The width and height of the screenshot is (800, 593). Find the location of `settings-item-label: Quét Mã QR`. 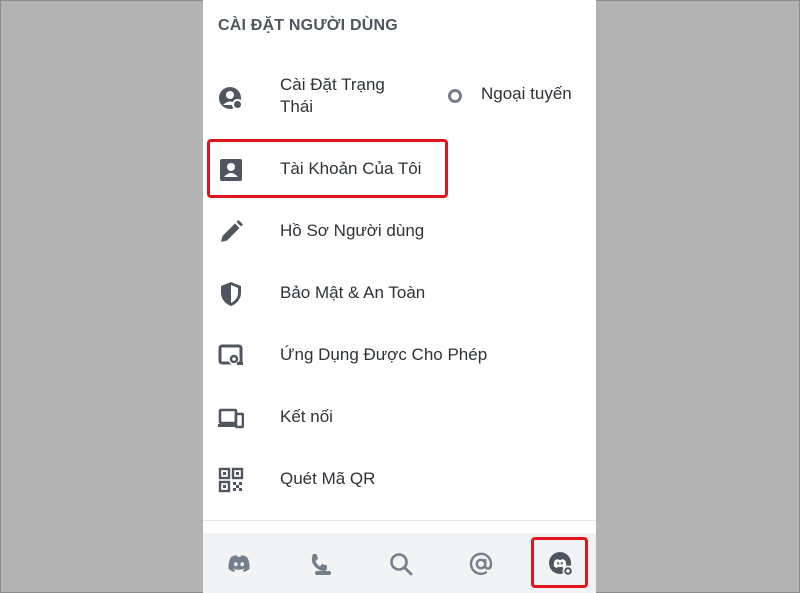

settings-item-label: Quét Mã QR is located at coordinates (328, 478).